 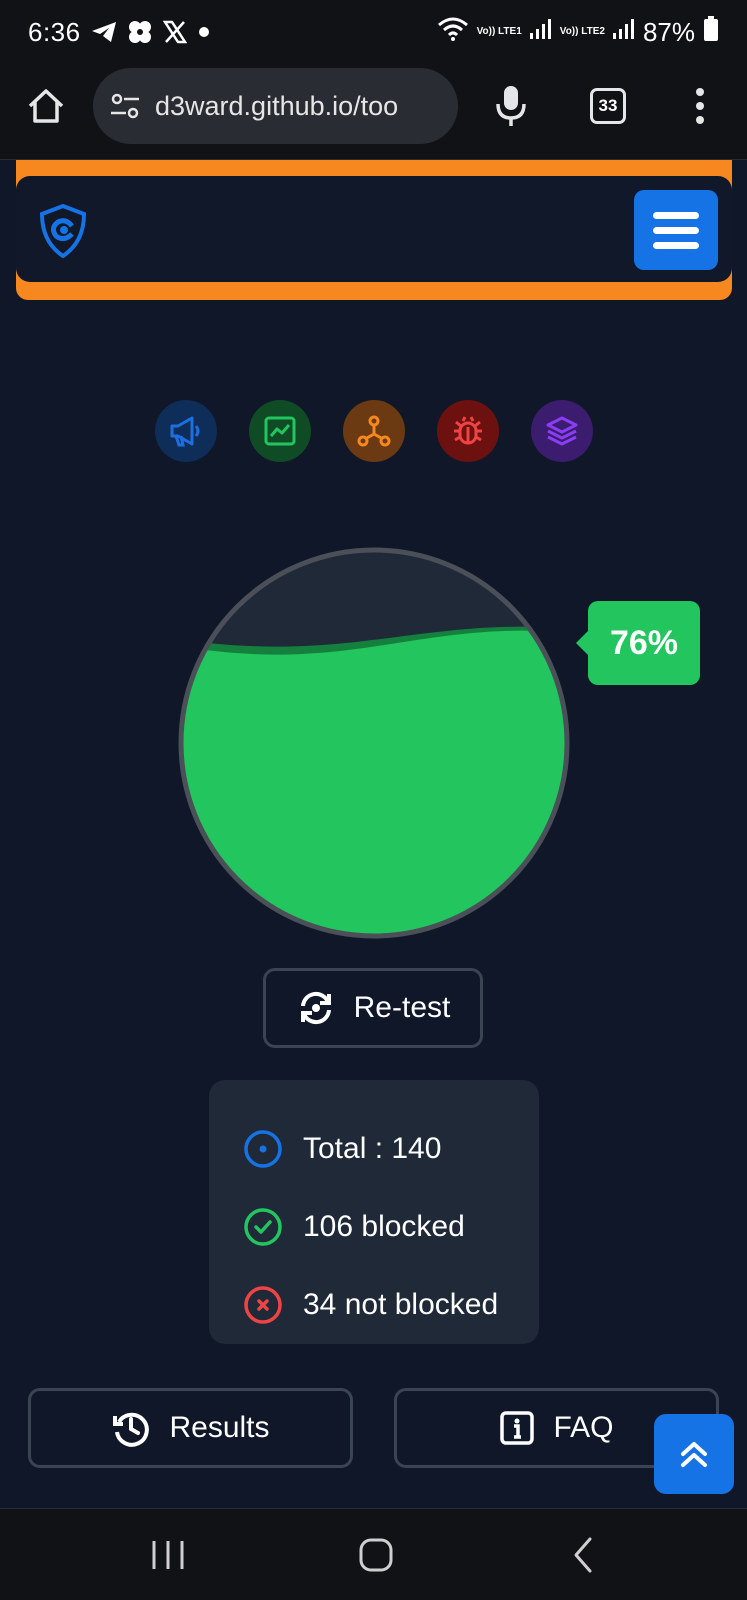 I want to click on double-chevron-up-icon, so click(x=694, y=1454).